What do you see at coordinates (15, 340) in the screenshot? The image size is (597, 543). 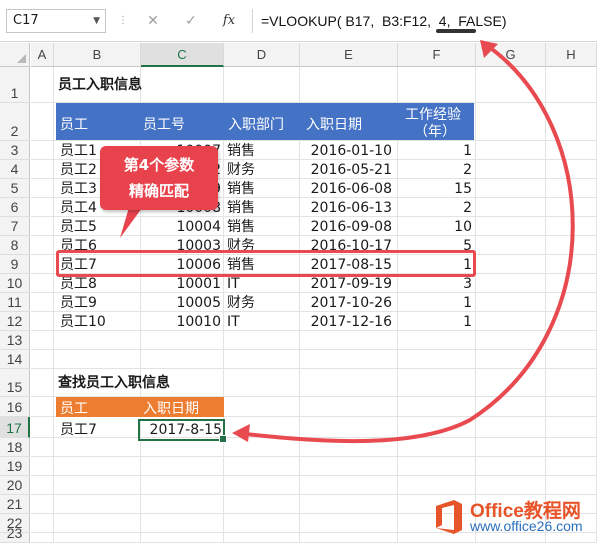 I see `row-header-13: 13` at bounding box center [15, 340].